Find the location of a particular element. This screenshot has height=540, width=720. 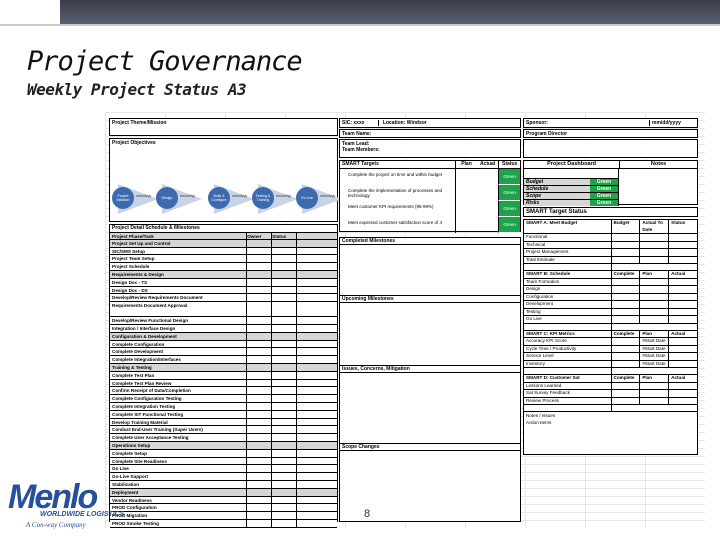

table-row: Stabilization is located at coordinates (223, 484).